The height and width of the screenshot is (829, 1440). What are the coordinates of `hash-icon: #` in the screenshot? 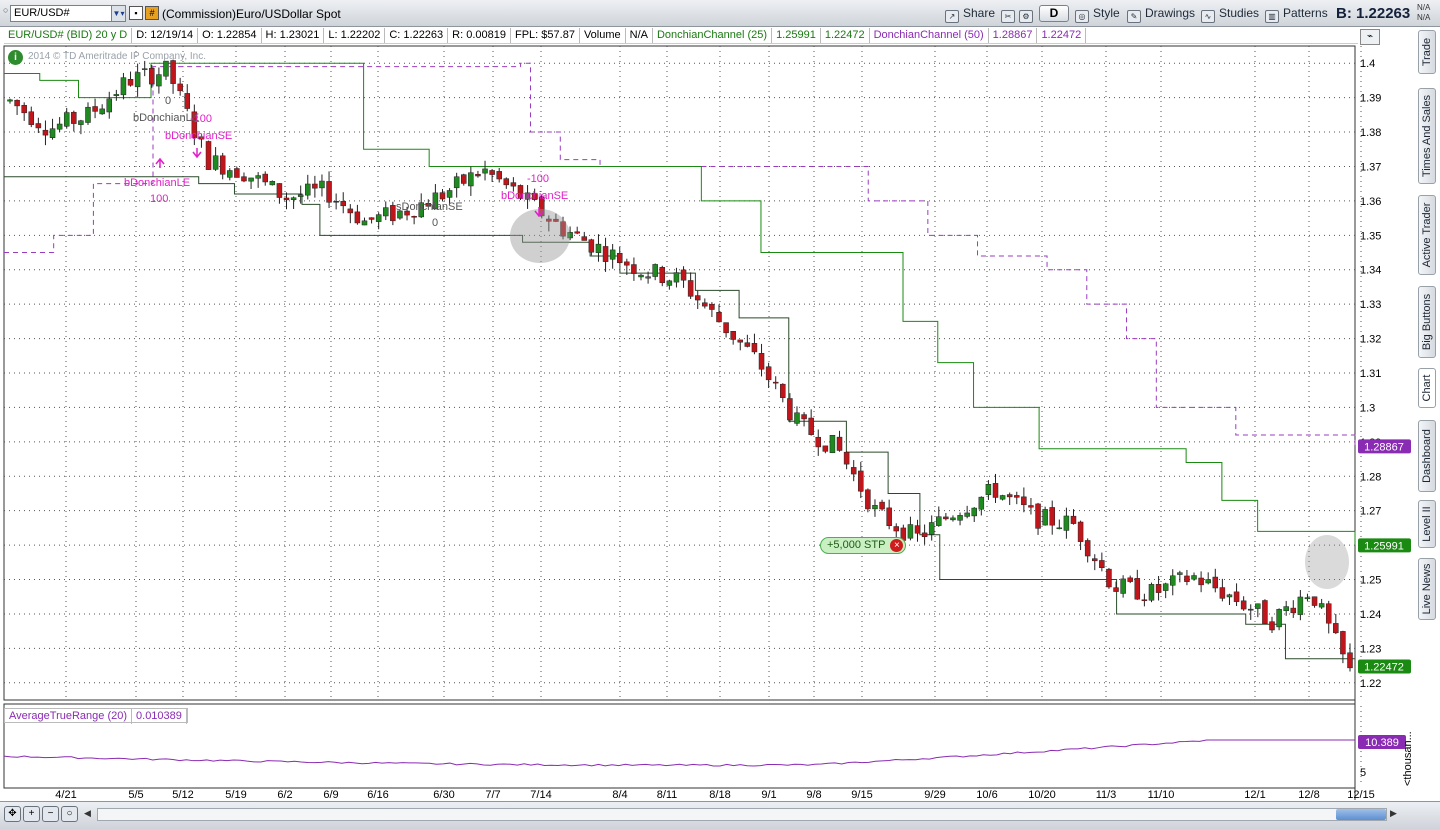 It's located at (152, 13).